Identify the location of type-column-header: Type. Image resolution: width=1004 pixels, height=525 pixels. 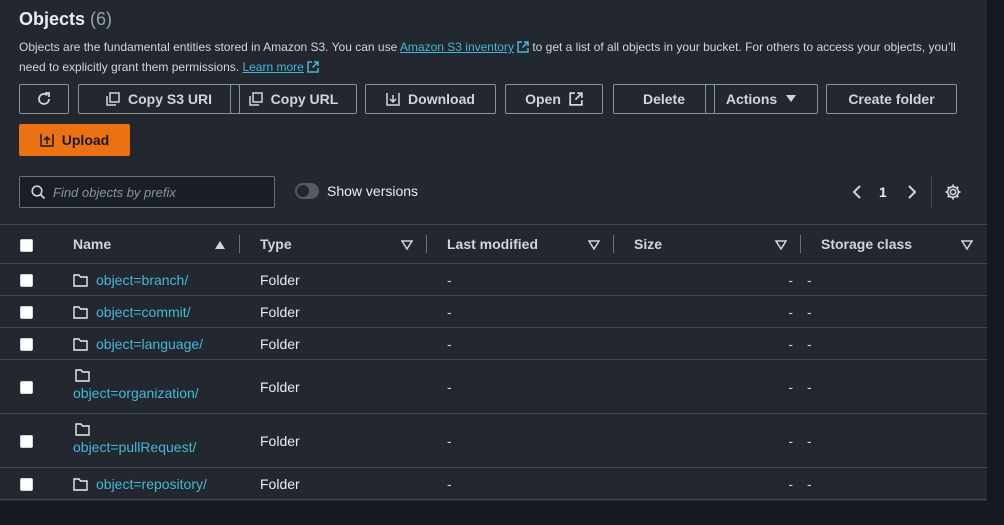
(333, 244).